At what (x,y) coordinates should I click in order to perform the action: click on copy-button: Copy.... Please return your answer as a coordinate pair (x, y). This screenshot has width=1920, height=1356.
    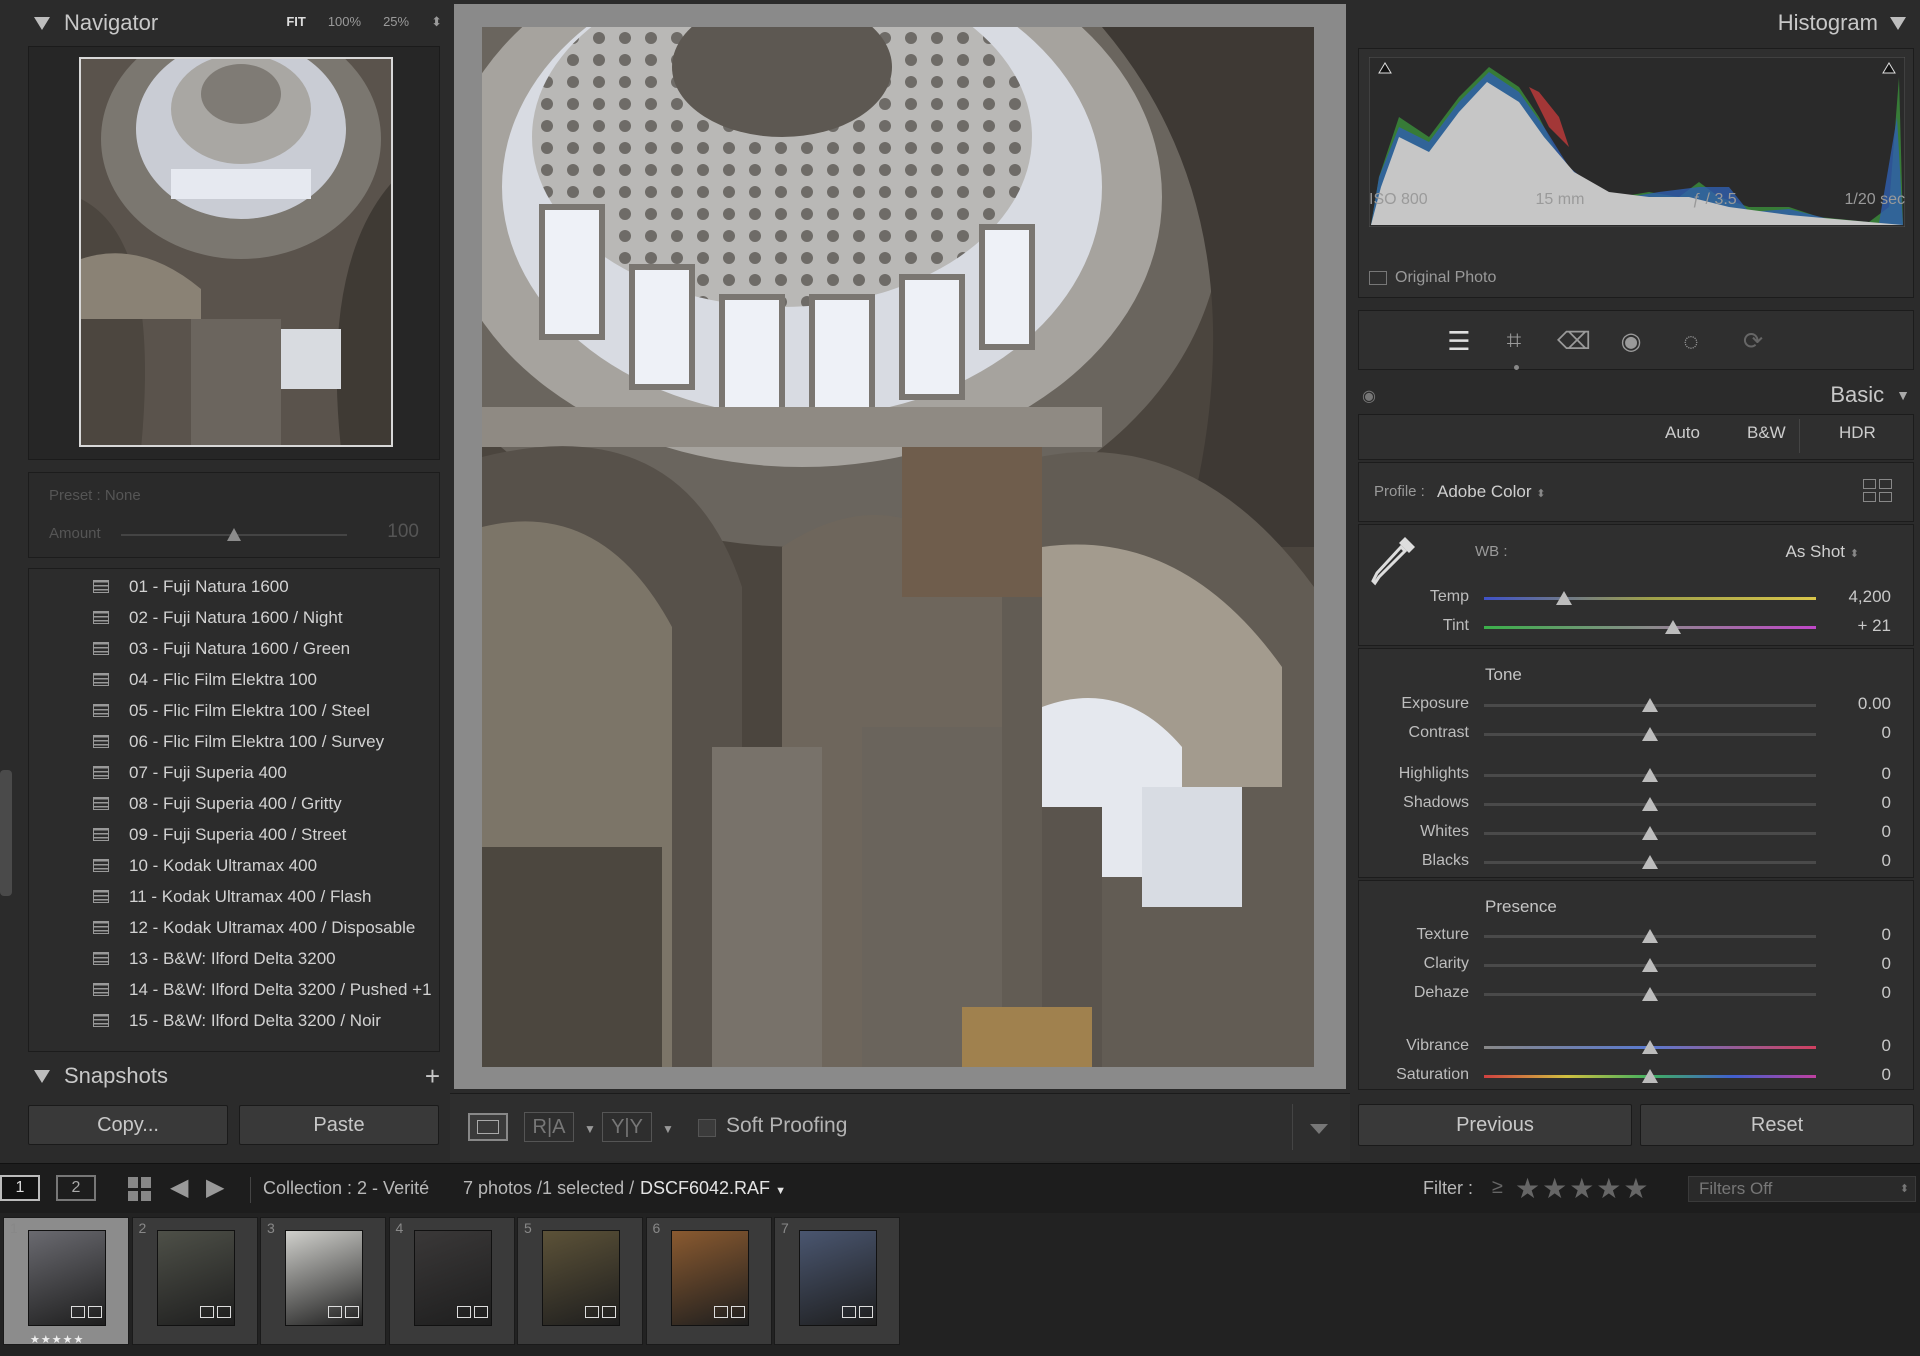
    Looking at the image, I should click on (128, 1125).